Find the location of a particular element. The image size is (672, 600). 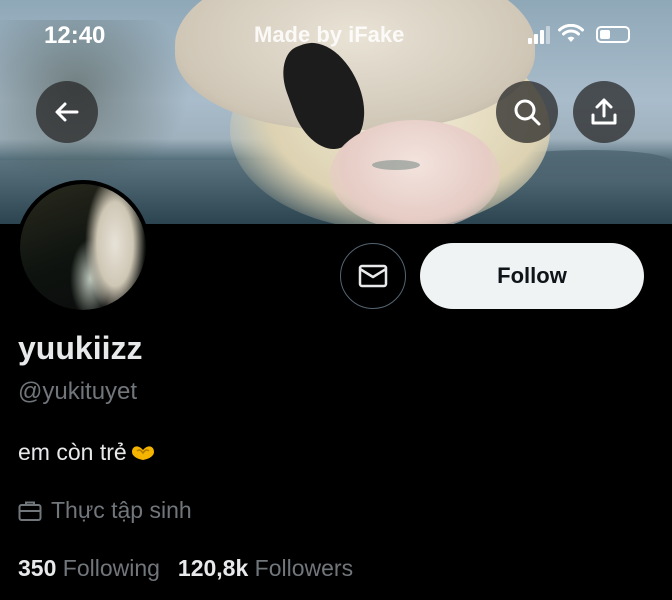

status-time: 12:40 is located at coordinates (75, 35).